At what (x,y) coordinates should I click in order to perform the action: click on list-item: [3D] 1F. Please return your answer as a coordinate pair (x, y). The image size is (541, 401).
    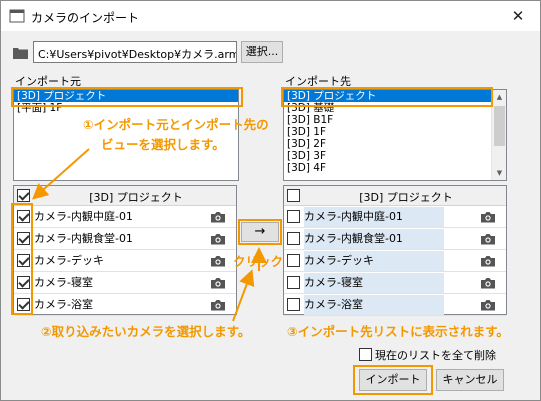
    Looking at the image, I should click on (395, 132).